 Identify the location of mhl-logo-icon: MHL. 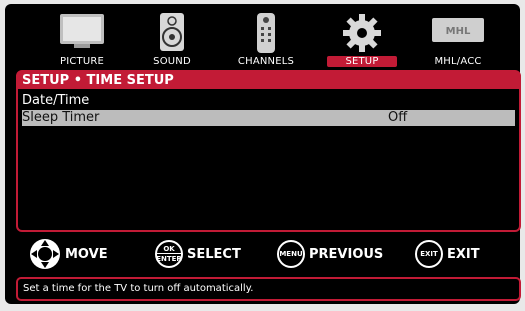
(458, 30).